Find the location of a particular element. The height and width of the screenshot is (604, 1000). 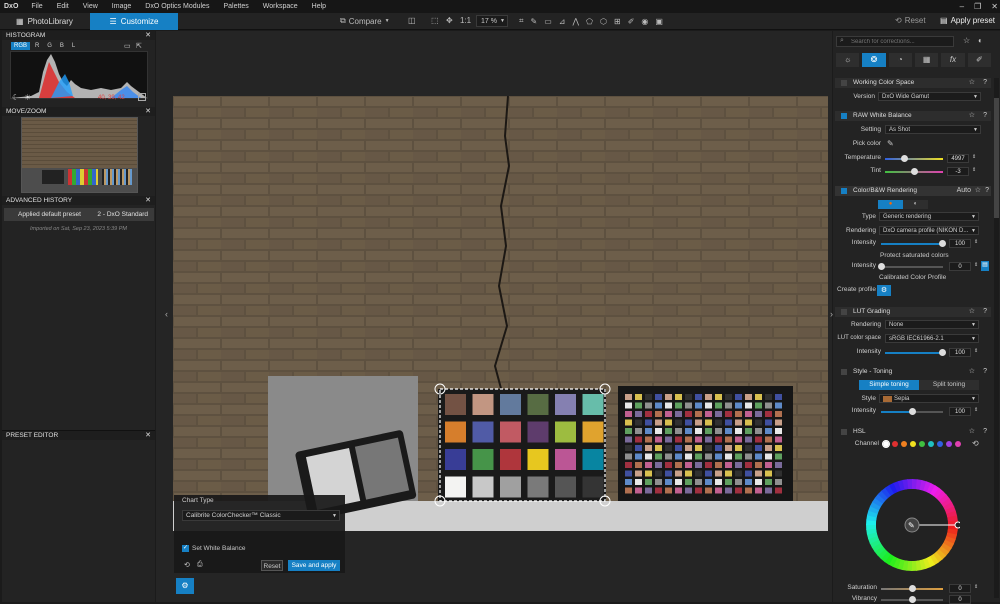

expand-icon: ⇱ is located at coordinates (139, 46).